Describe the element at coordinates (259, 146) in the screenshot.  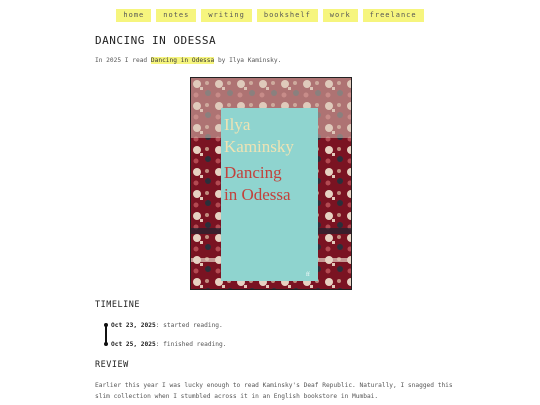
I see `cover-author-2: Kaminsky` at that location.